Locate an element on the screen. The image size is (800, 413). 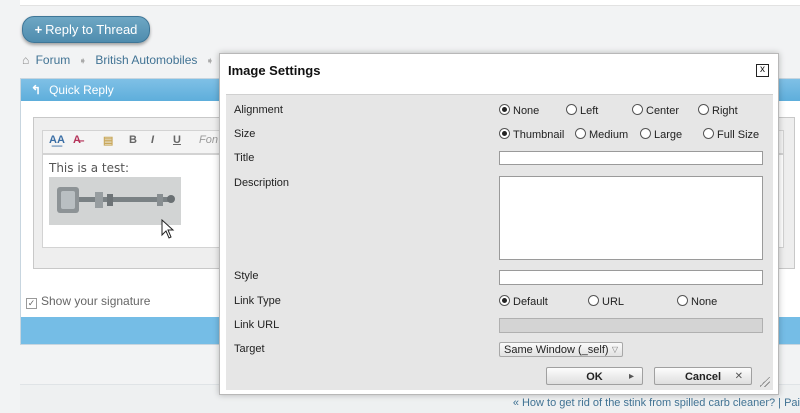
size-large-label: Large is located at coordinates (668, 135).